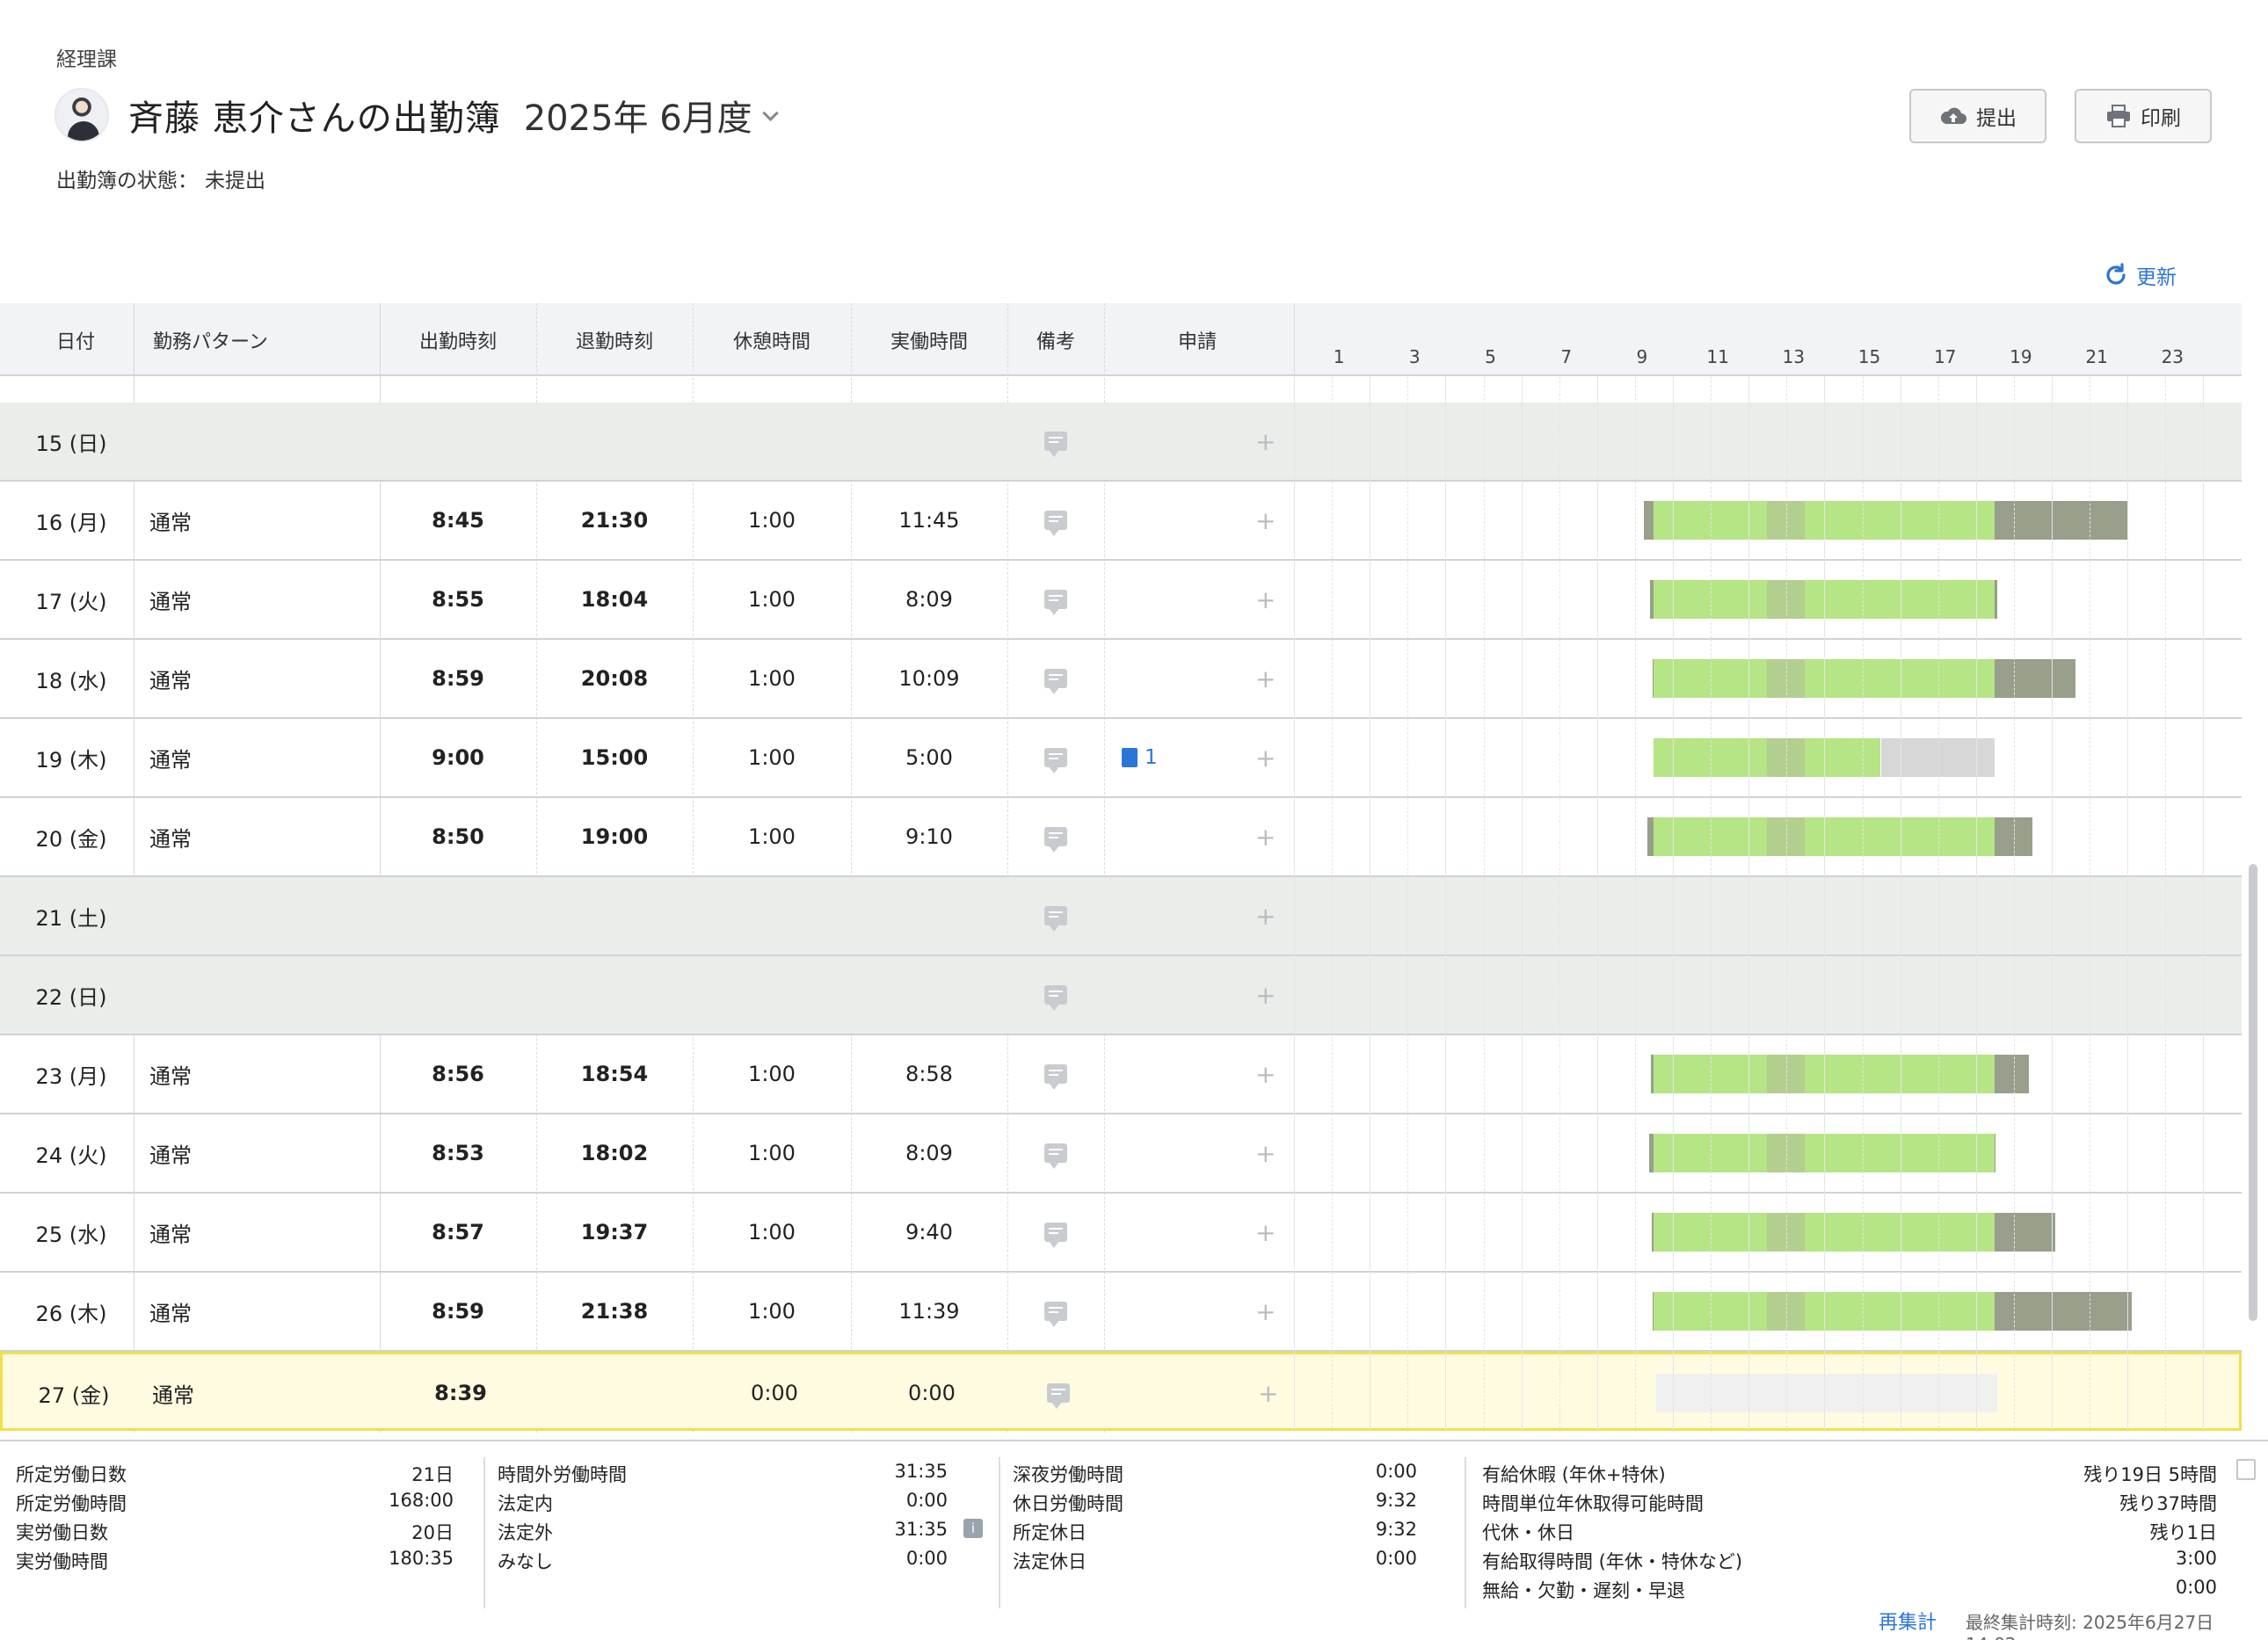 This screenshot has height=1640, width=2268. What do you see at coordinates (615, 836) in the screenshot?
I see `row-clock-out: 19:00` at bounding box center [615, 836].